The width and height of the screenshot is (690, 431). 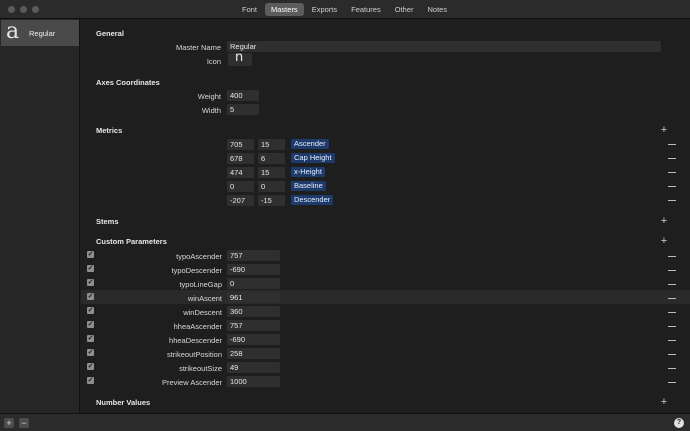 What do you see at coordinates (13, 31) in the screenshot?
I see `master-glyph-preview: a` at bounding box center [13, 31].